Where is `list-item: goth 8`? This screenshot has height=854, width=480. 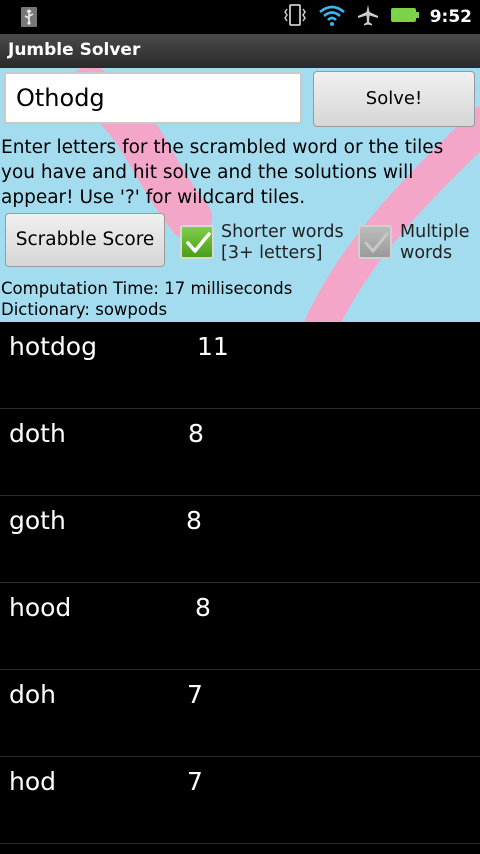 list-item: goth 8 is located at coordinates (240, 539).